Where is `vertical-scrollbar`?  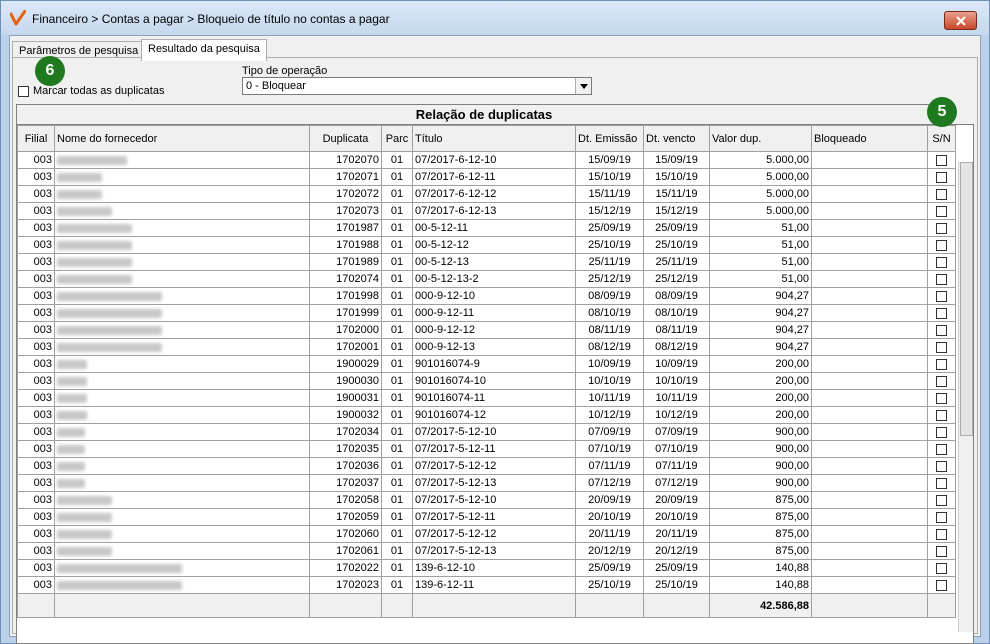 vertical-scrollbar is located at coordinates (965, 397).